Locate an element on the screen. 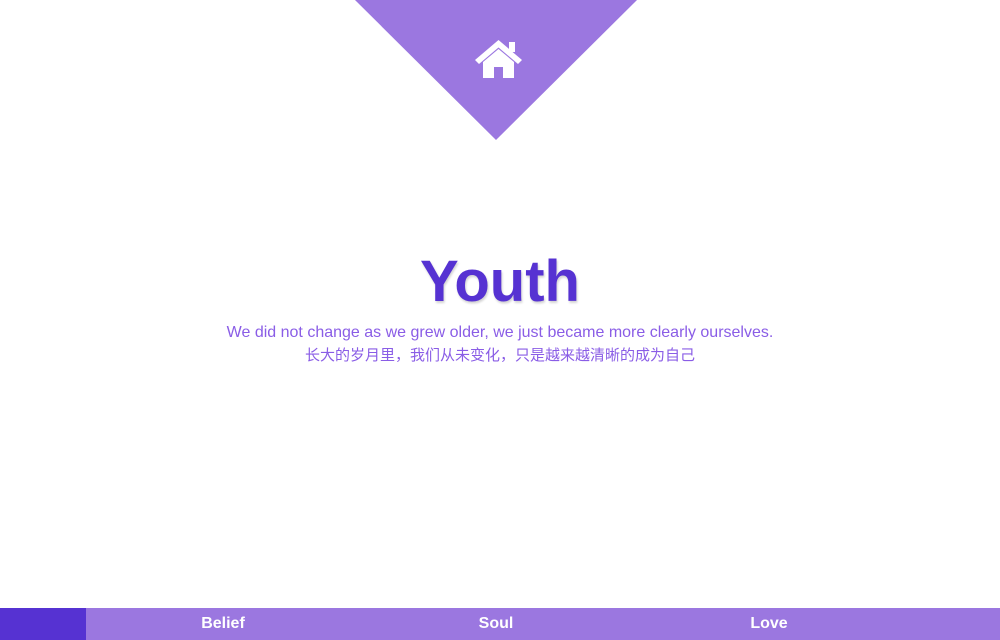 The width and height of the screenshot is (1000, 640). bottom-nav: Belief Soul Love is located at coordinates (500, 624).